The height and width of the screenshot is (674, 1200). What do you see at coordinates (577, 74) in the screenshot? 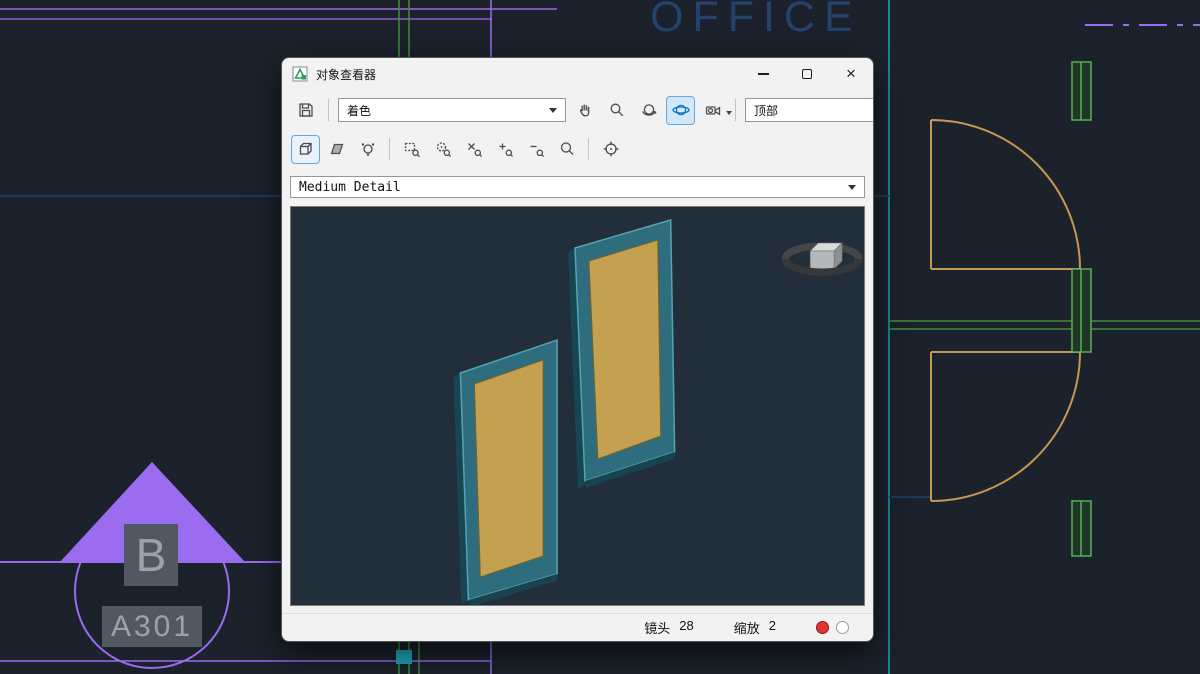
I see `titlebar: 对象查看器 ×` at bounding box center [577, 74].